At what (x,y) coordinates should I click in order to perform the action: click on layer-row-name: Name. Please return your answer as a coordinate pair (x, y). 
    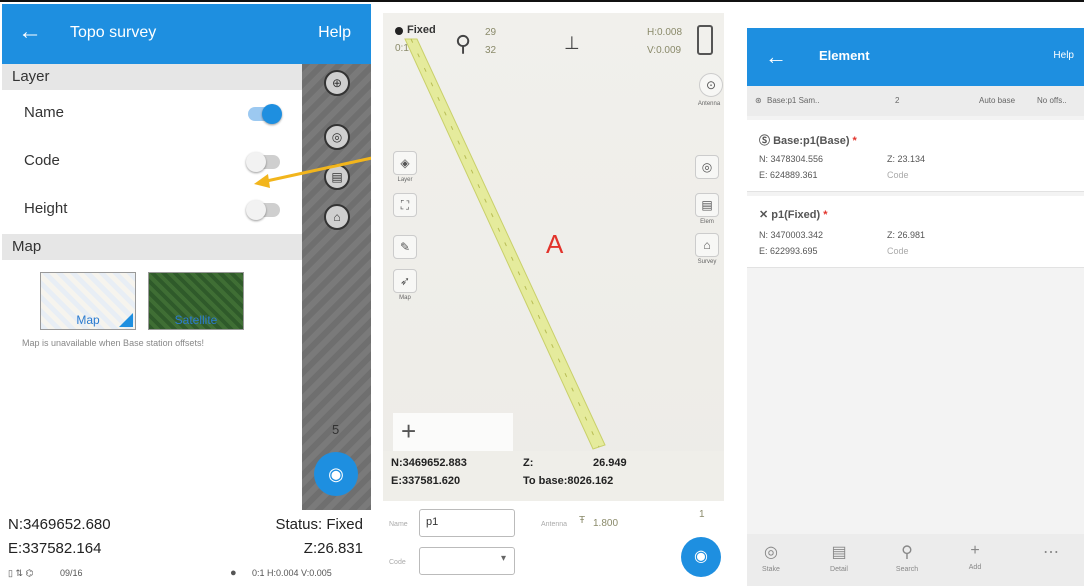
    Looking at the image, I should click on (152, 114).